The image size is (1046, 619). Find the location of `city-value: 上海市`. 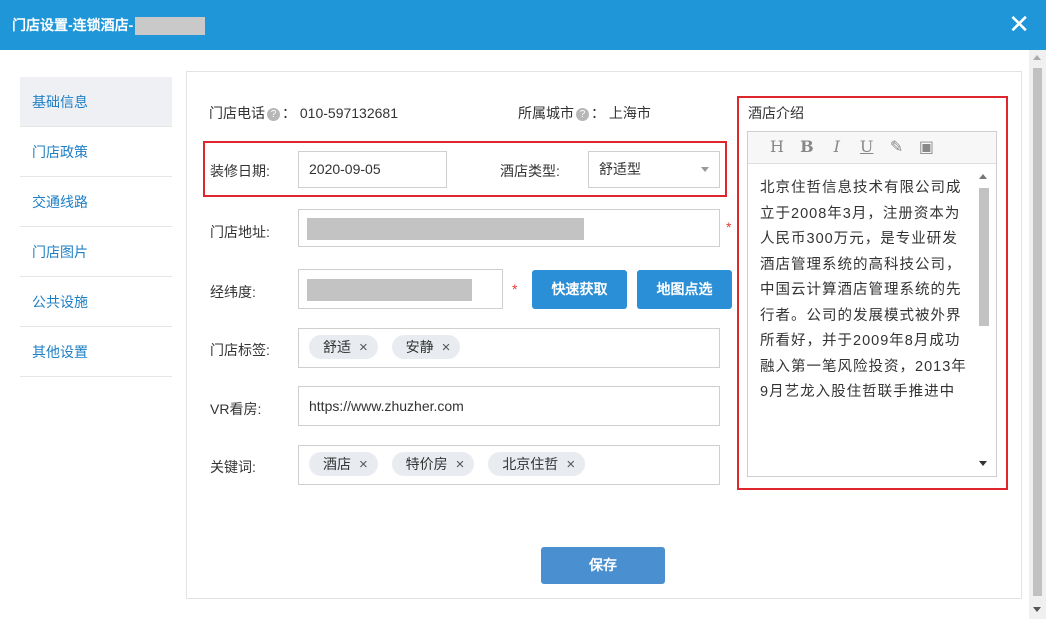

city-value: 上海市 is located at coordinates (629, 113).